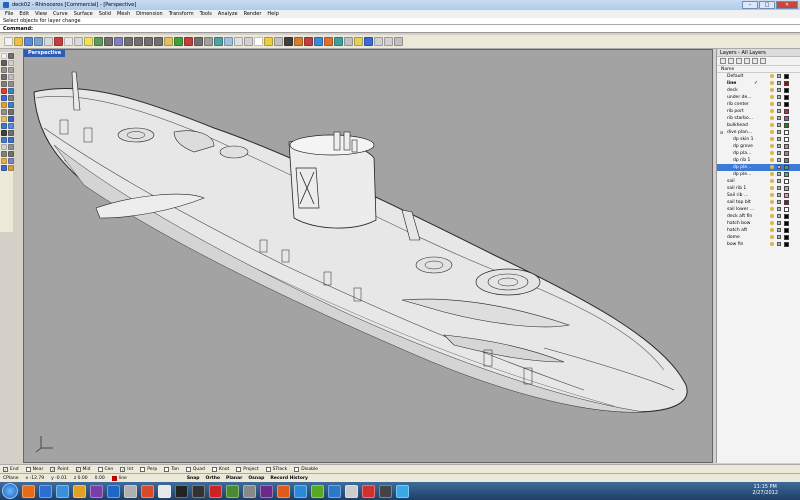 Image resolution: width=800 pixels, height=500 pixels. What do you see at coordinates (193, 478) in the screenshot?
I see `mode-snap: Snap` at bounding box center [193, 478].